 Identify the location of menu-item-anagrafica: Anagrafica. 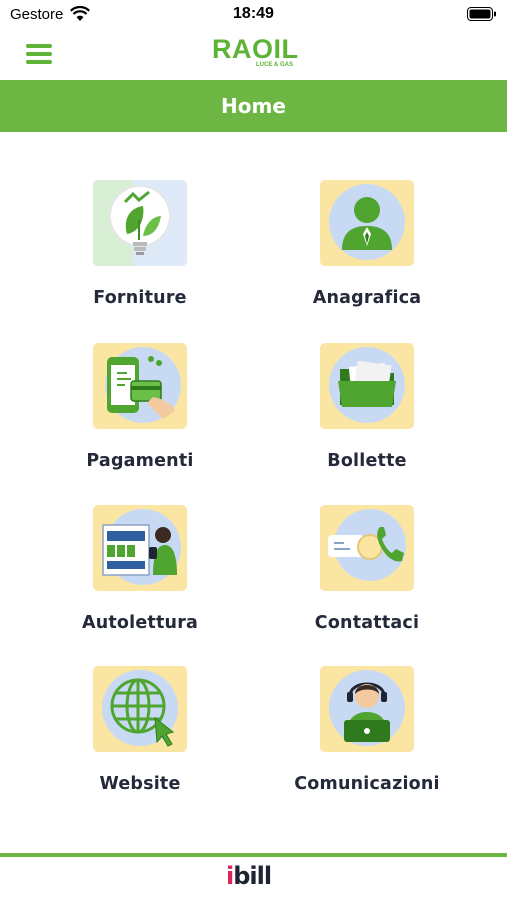
(367, 220).